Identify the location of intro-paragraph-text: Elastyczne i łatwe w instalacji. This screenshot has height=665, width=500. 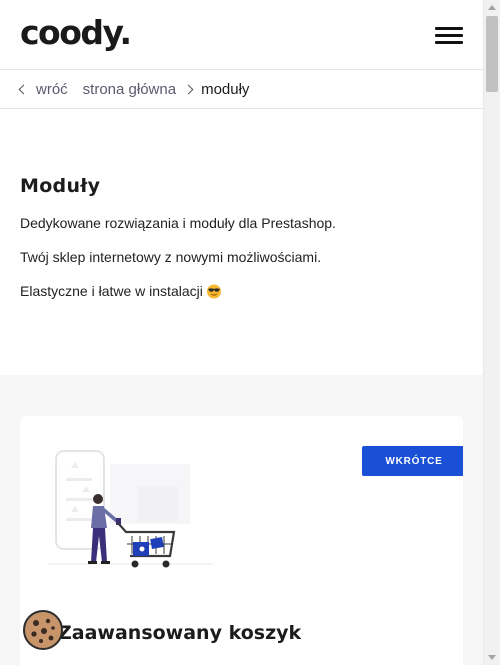
(111, 291).